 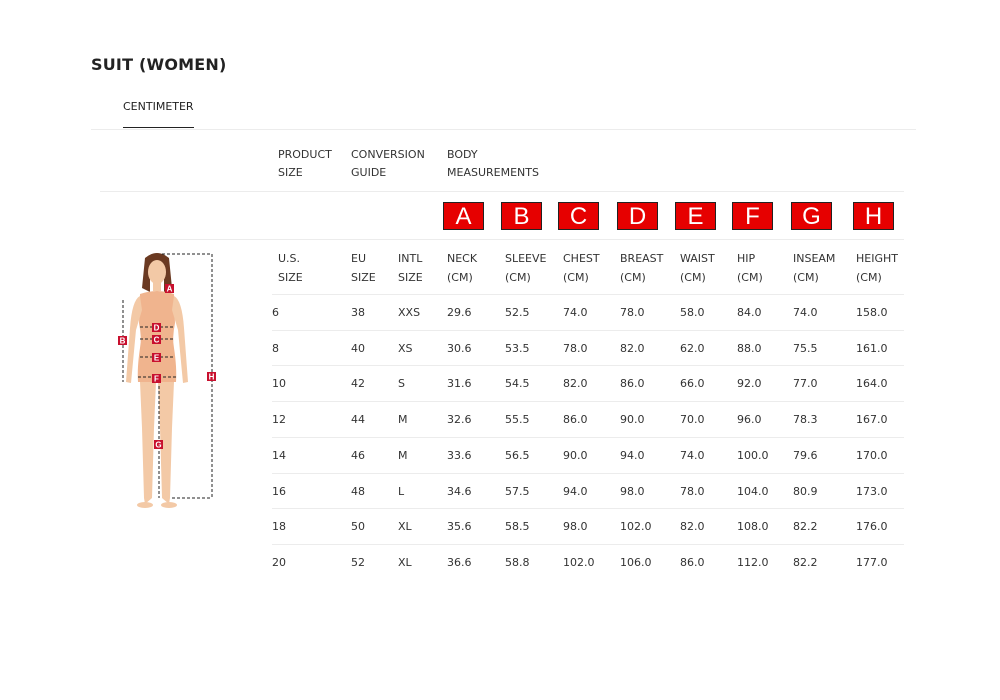 I want to click on table-cell: 94.0, so click(x=575, y=491).